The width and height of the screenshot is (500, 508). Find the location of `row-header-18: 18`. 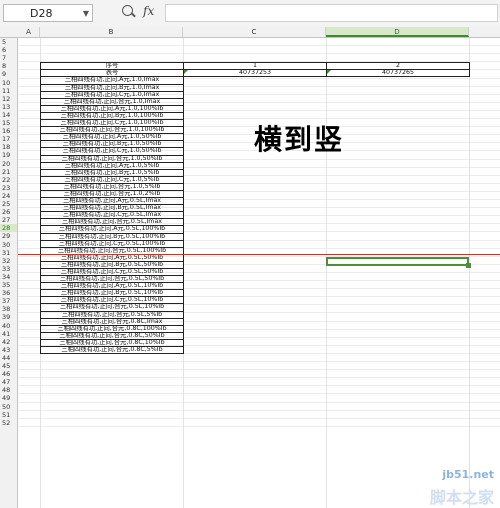

row-header-18: 18 is located at coordinates (8, 147).